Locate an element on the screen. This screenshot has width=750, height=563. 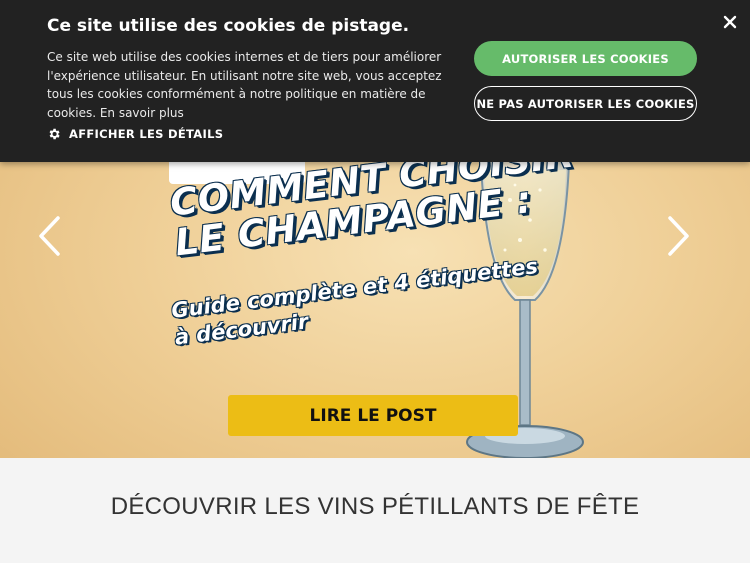
cookie-banner-title: Ce site utilise des cookies de pistage. is located at coordinates (228, 26).